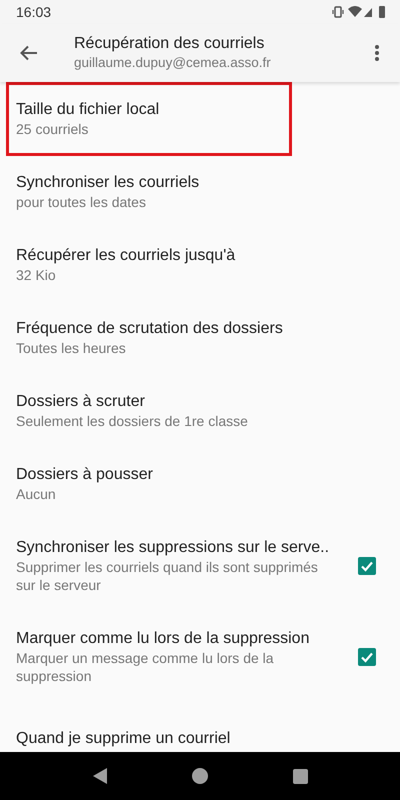 Image resolution: width=400 pixels, height=800 pixels. What do you see at coordinates (29, 53) in the screenshot?
I see `back-arrow-icon` at bounding box center [29, 53].